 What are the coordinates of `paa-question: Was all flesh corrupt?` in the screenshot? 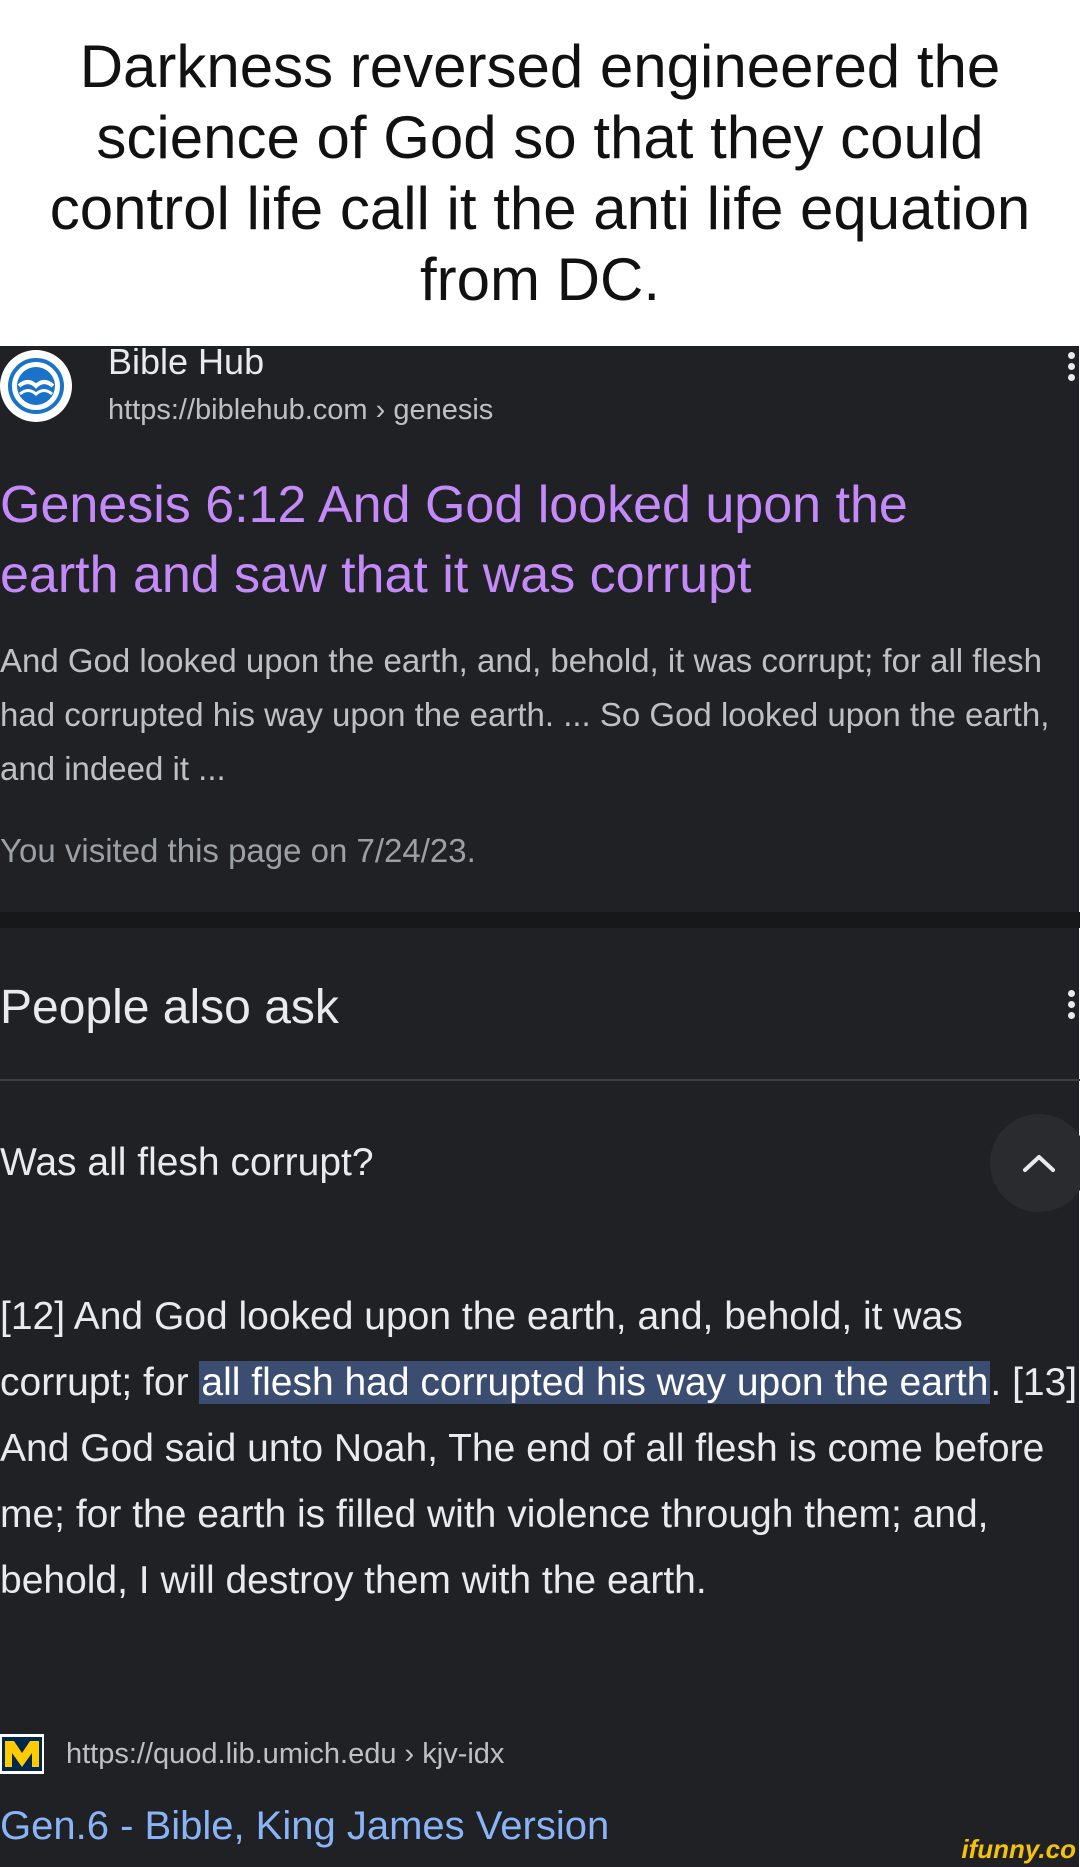 It's located at (187, 1163).